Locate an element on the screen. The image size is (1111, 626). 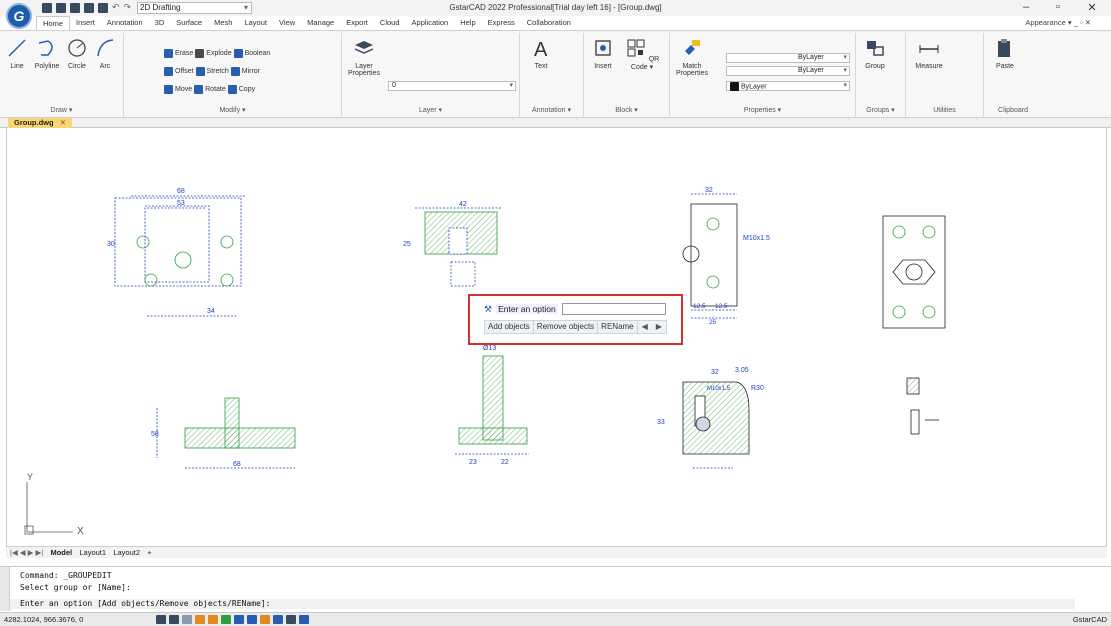
snap-toggle-icon is located at coordinates (174, 619).